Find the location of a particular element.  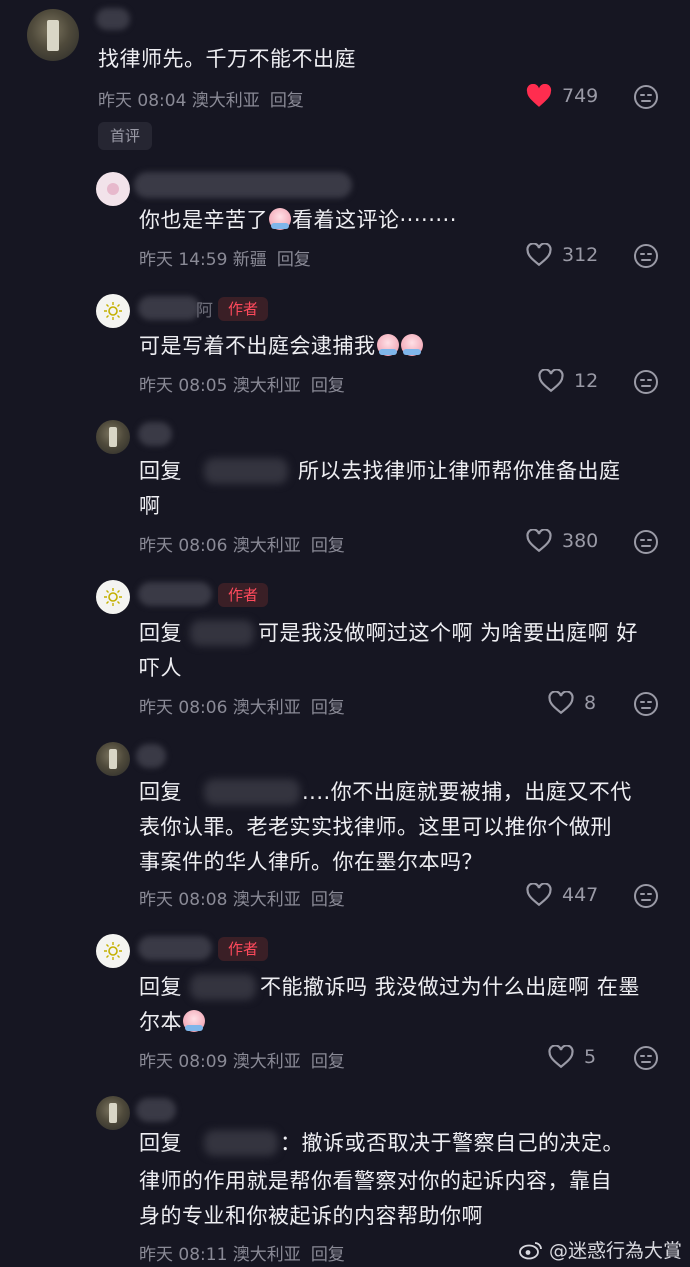

like-button: 312 is located at coordinates (562, 255).